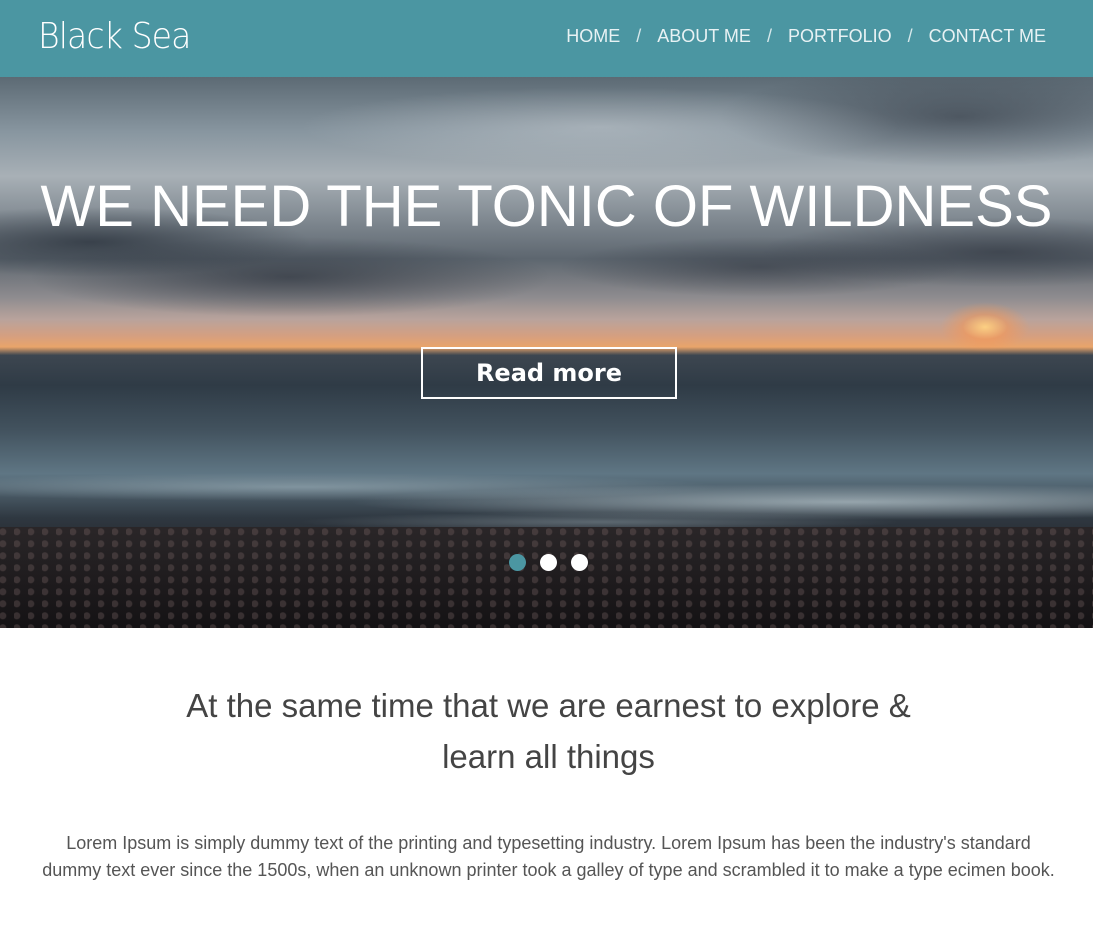 The width and height of the screenshot is (1093, 943). I want to click on slider-pagination, so click(548, 562).